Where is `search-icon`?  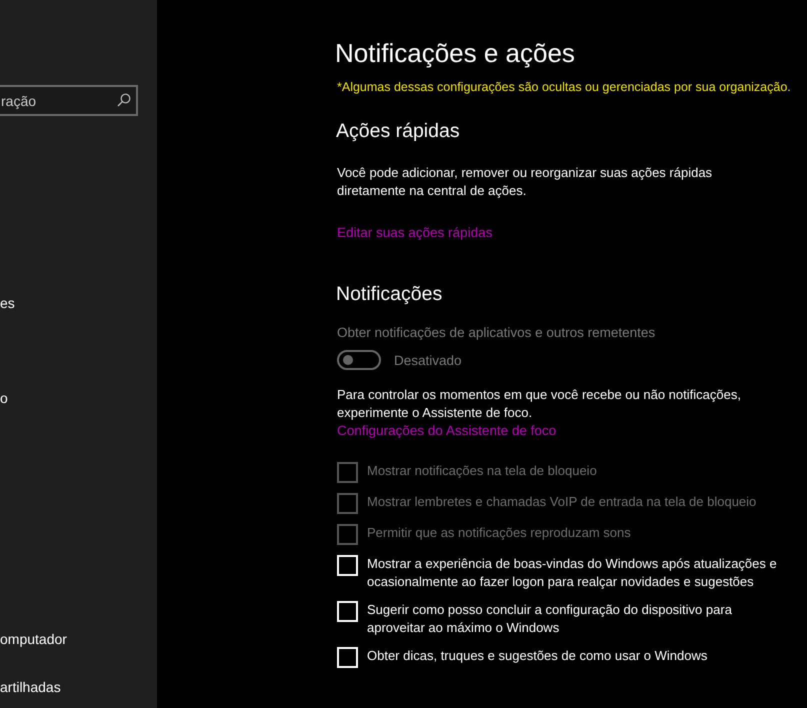
search-icon is located at coordinates (124, 100).